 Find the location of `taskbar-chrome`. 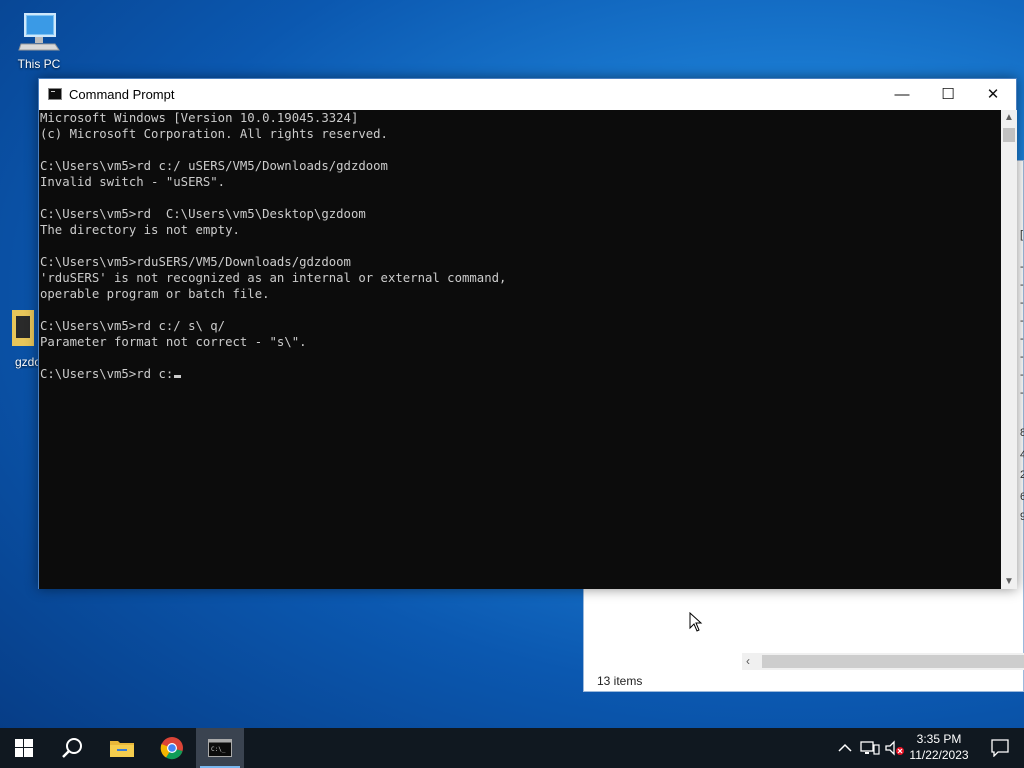

taskbar-chrome is located at coordinates (172, 748).